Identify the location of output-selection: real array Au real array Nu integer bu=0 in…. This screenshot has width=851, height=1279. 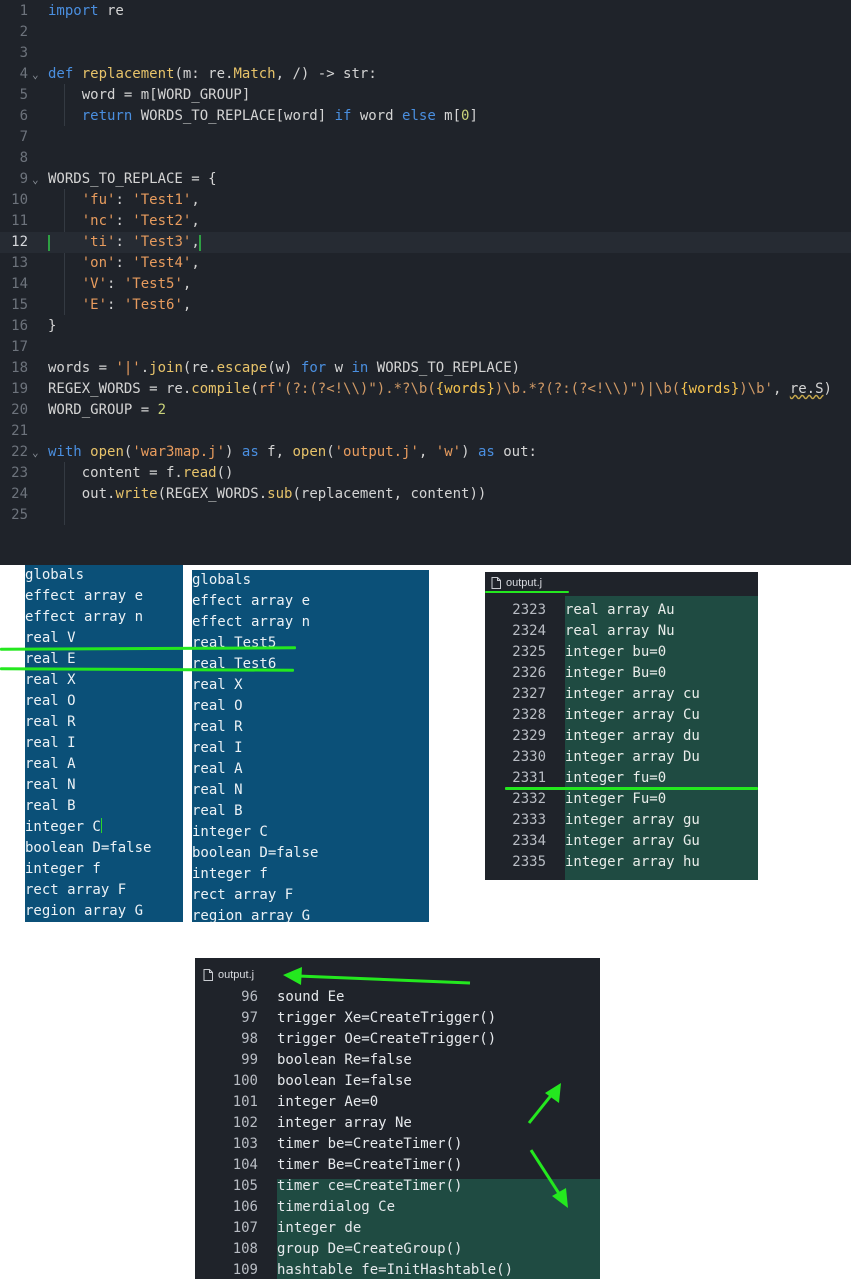
(661, 738).